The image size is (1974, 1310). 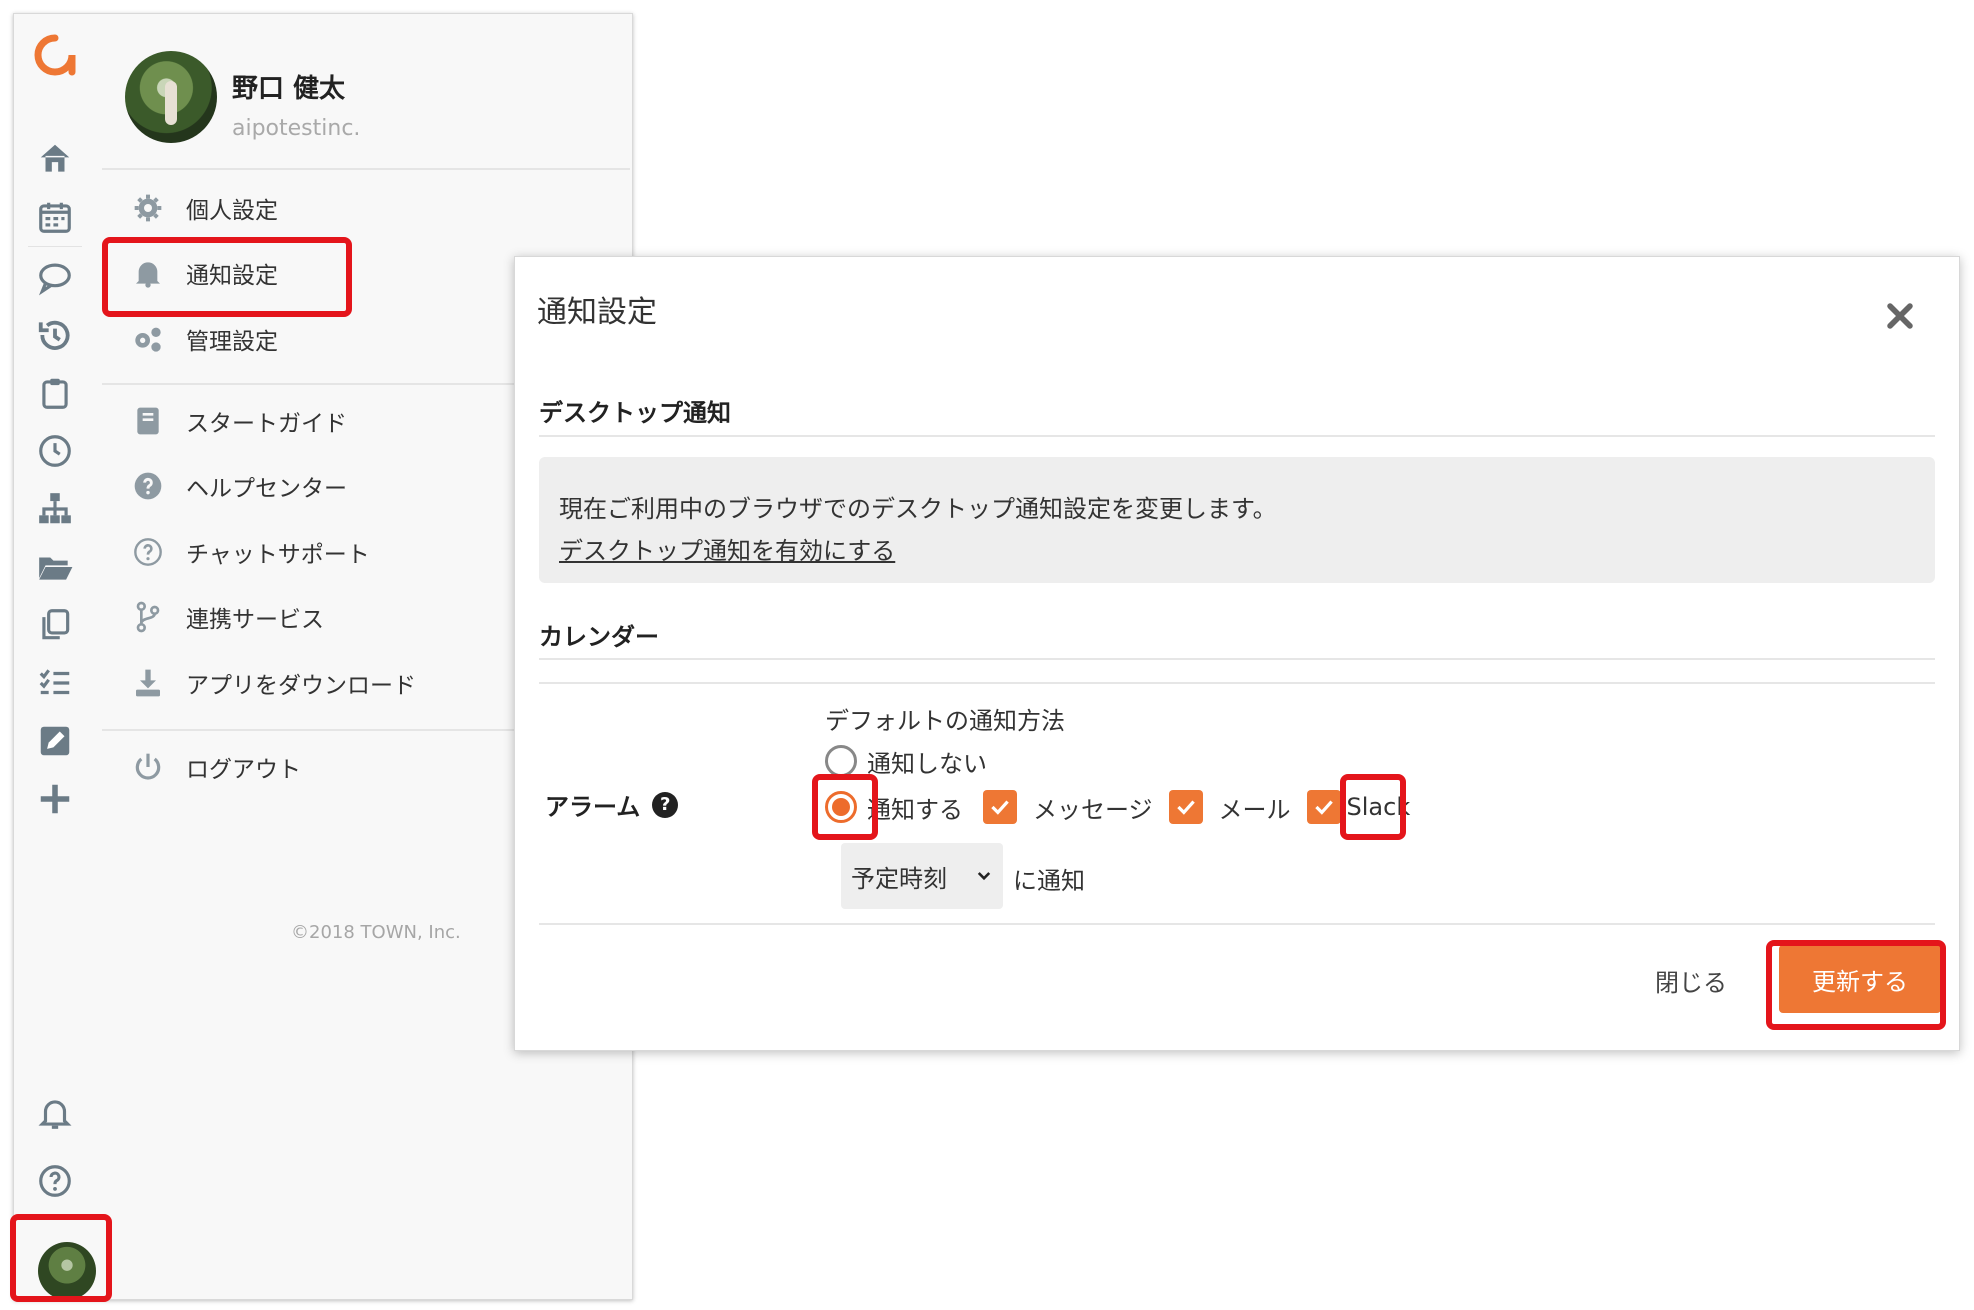 What do you see at coordinates (232, 211) in the screenshot?
I see `menu-item-label: 個人設定` at bounding box center [232, 211].